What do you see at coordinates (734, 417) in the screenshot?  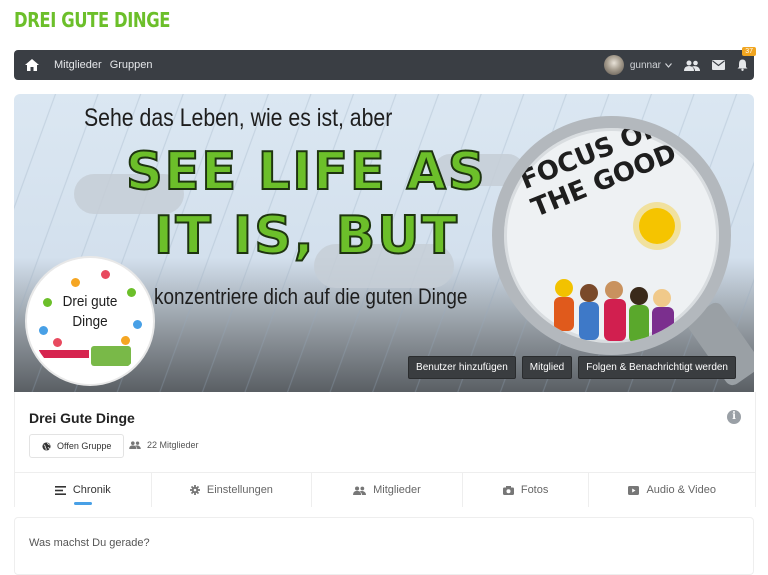 I see `info-icon: i` at bounding box center [734, 417].